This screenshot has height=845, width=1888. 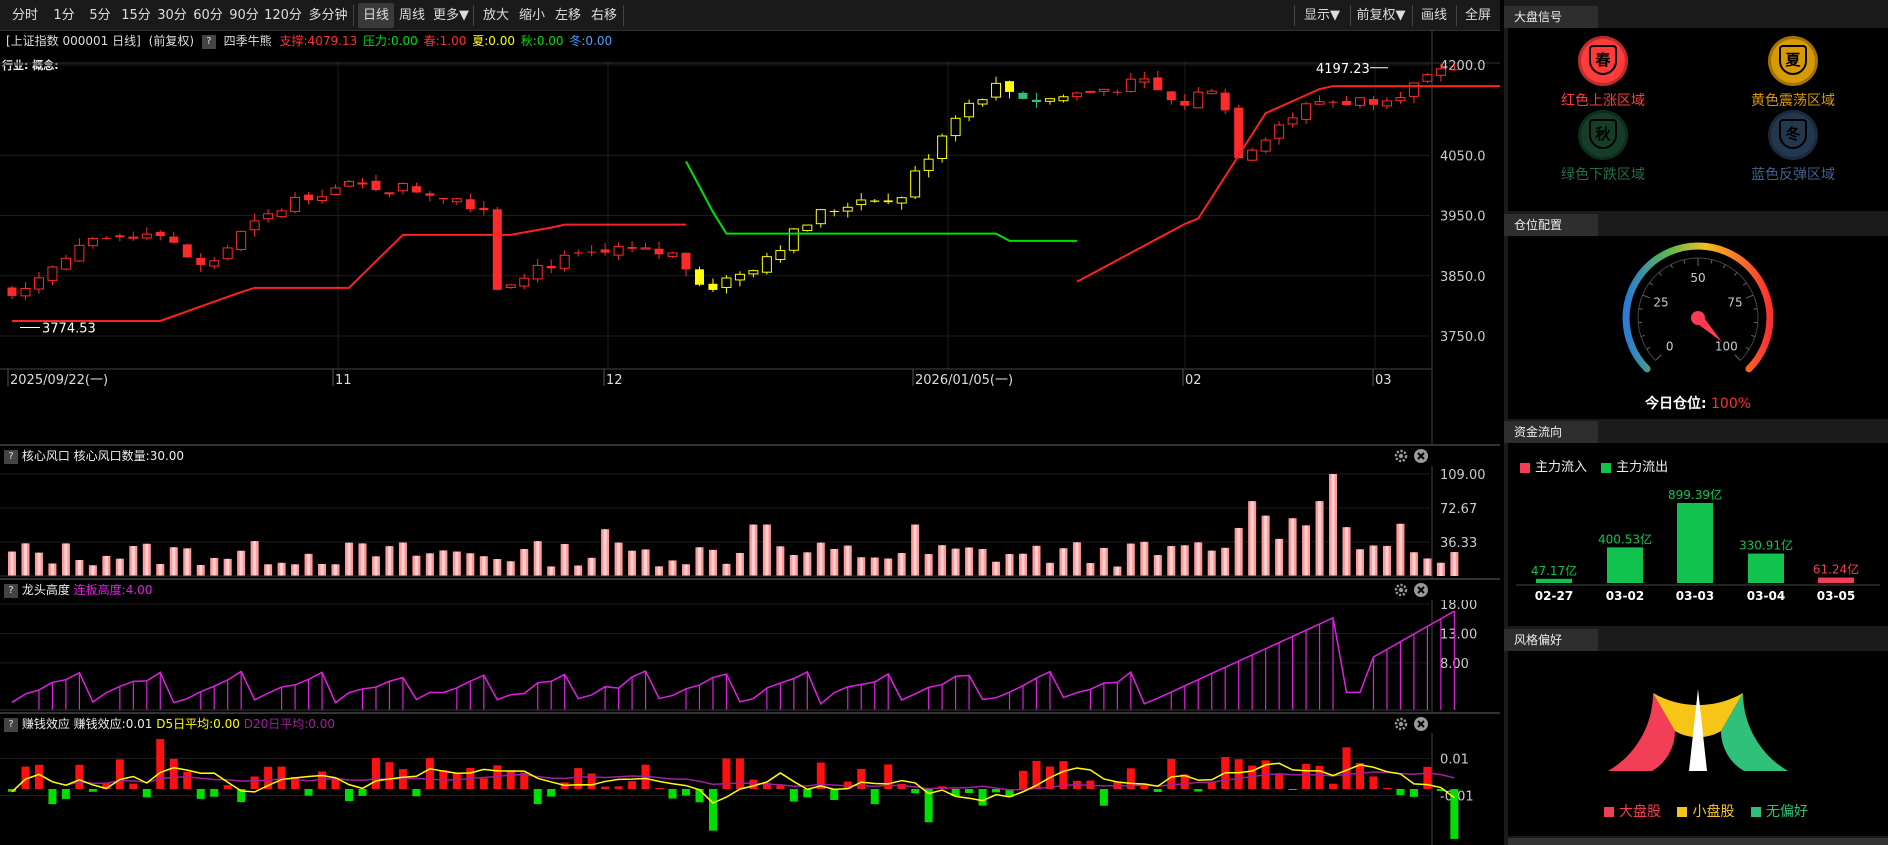 I want to click on y-tick-label: 3950.0, so click(x=1463, y=217).